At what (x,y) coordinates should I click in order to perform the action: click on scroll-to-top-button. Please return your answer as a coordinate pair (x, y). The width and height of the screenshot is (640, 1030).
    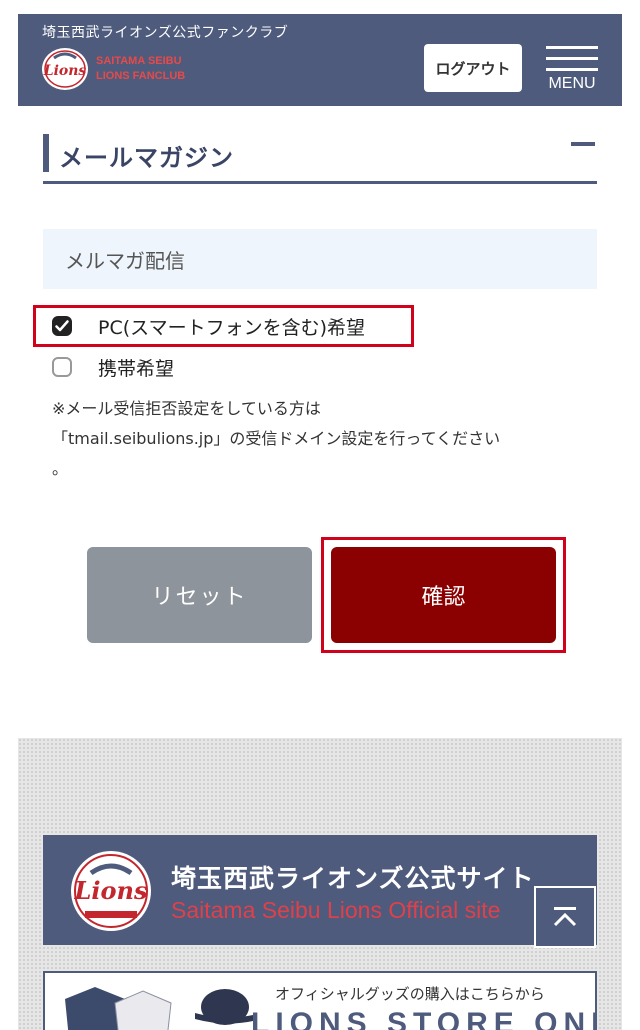
    Looking at the image, I should click on (565, 917).